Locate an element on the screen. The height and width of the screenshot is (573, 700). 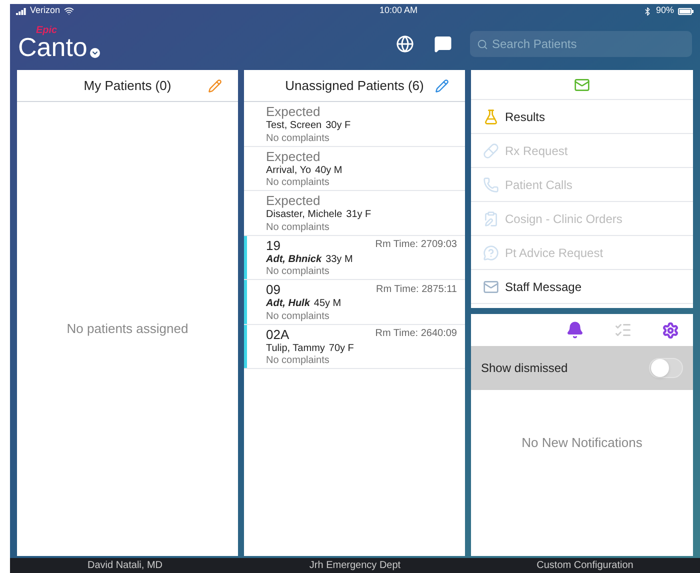
patient-name: Tulip, Tammy is located at coordinates (295, 349).